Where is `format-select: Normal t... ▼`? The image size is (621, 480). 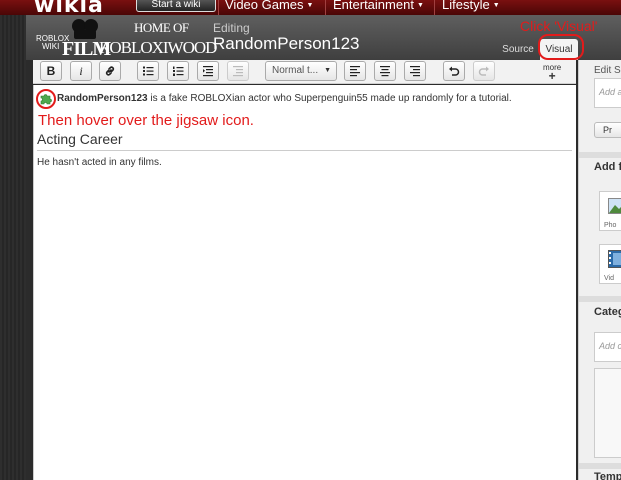 format-select: Normal t... ▼ is located at coordinates (301, 71).